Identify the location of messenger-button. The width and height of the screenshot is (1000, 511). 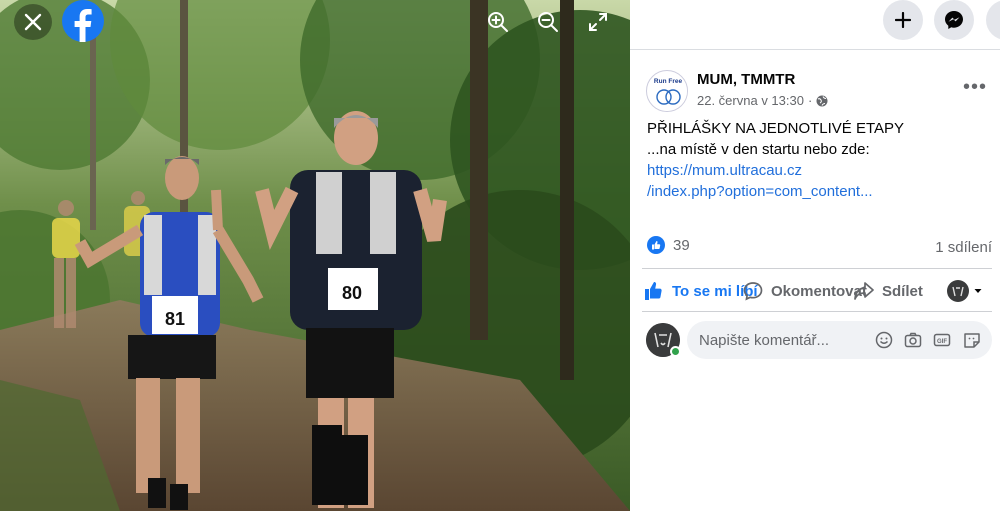
(954, 20).